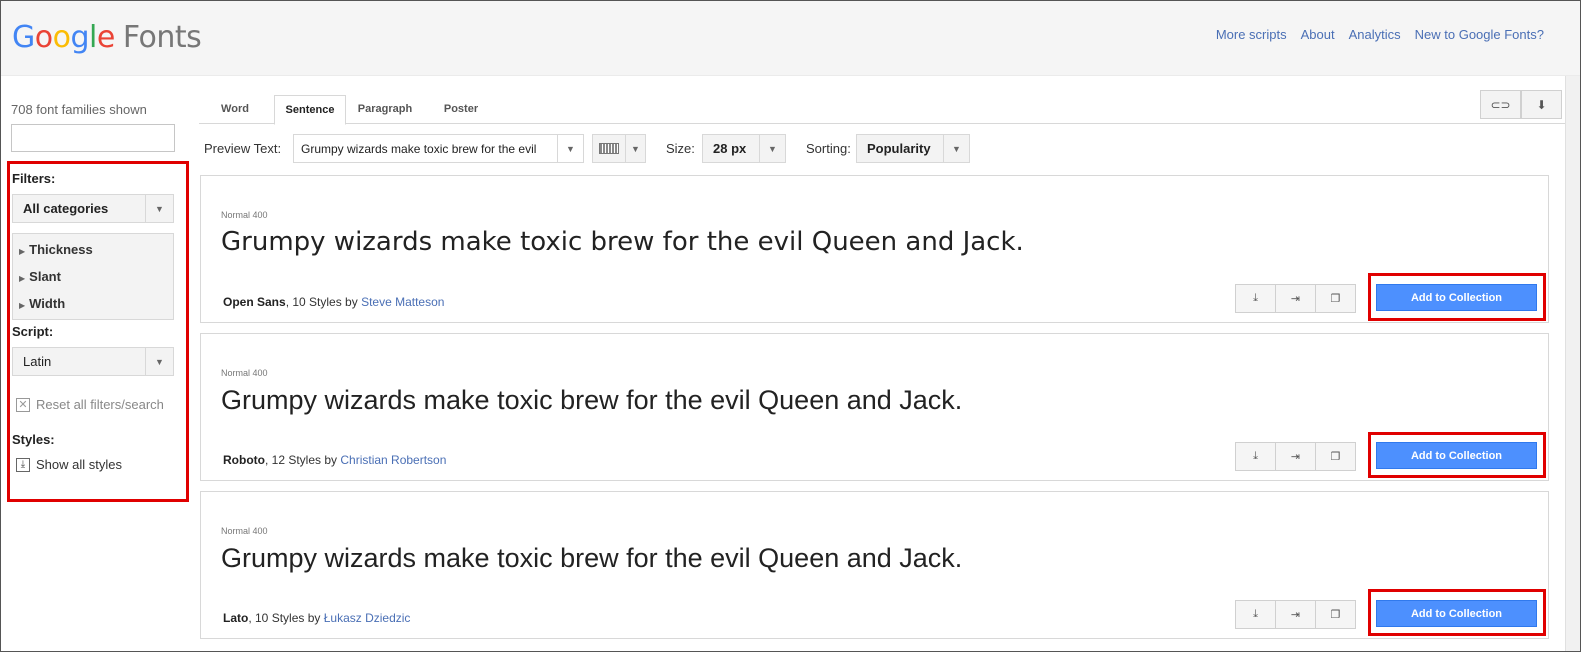 The width and height of the screenshot is (1581, 652). What do you see at coordinates (302, 460) in the screenshot?
I see `font-styles-count: , 12 Styles by` at bounding box center [302, 460].